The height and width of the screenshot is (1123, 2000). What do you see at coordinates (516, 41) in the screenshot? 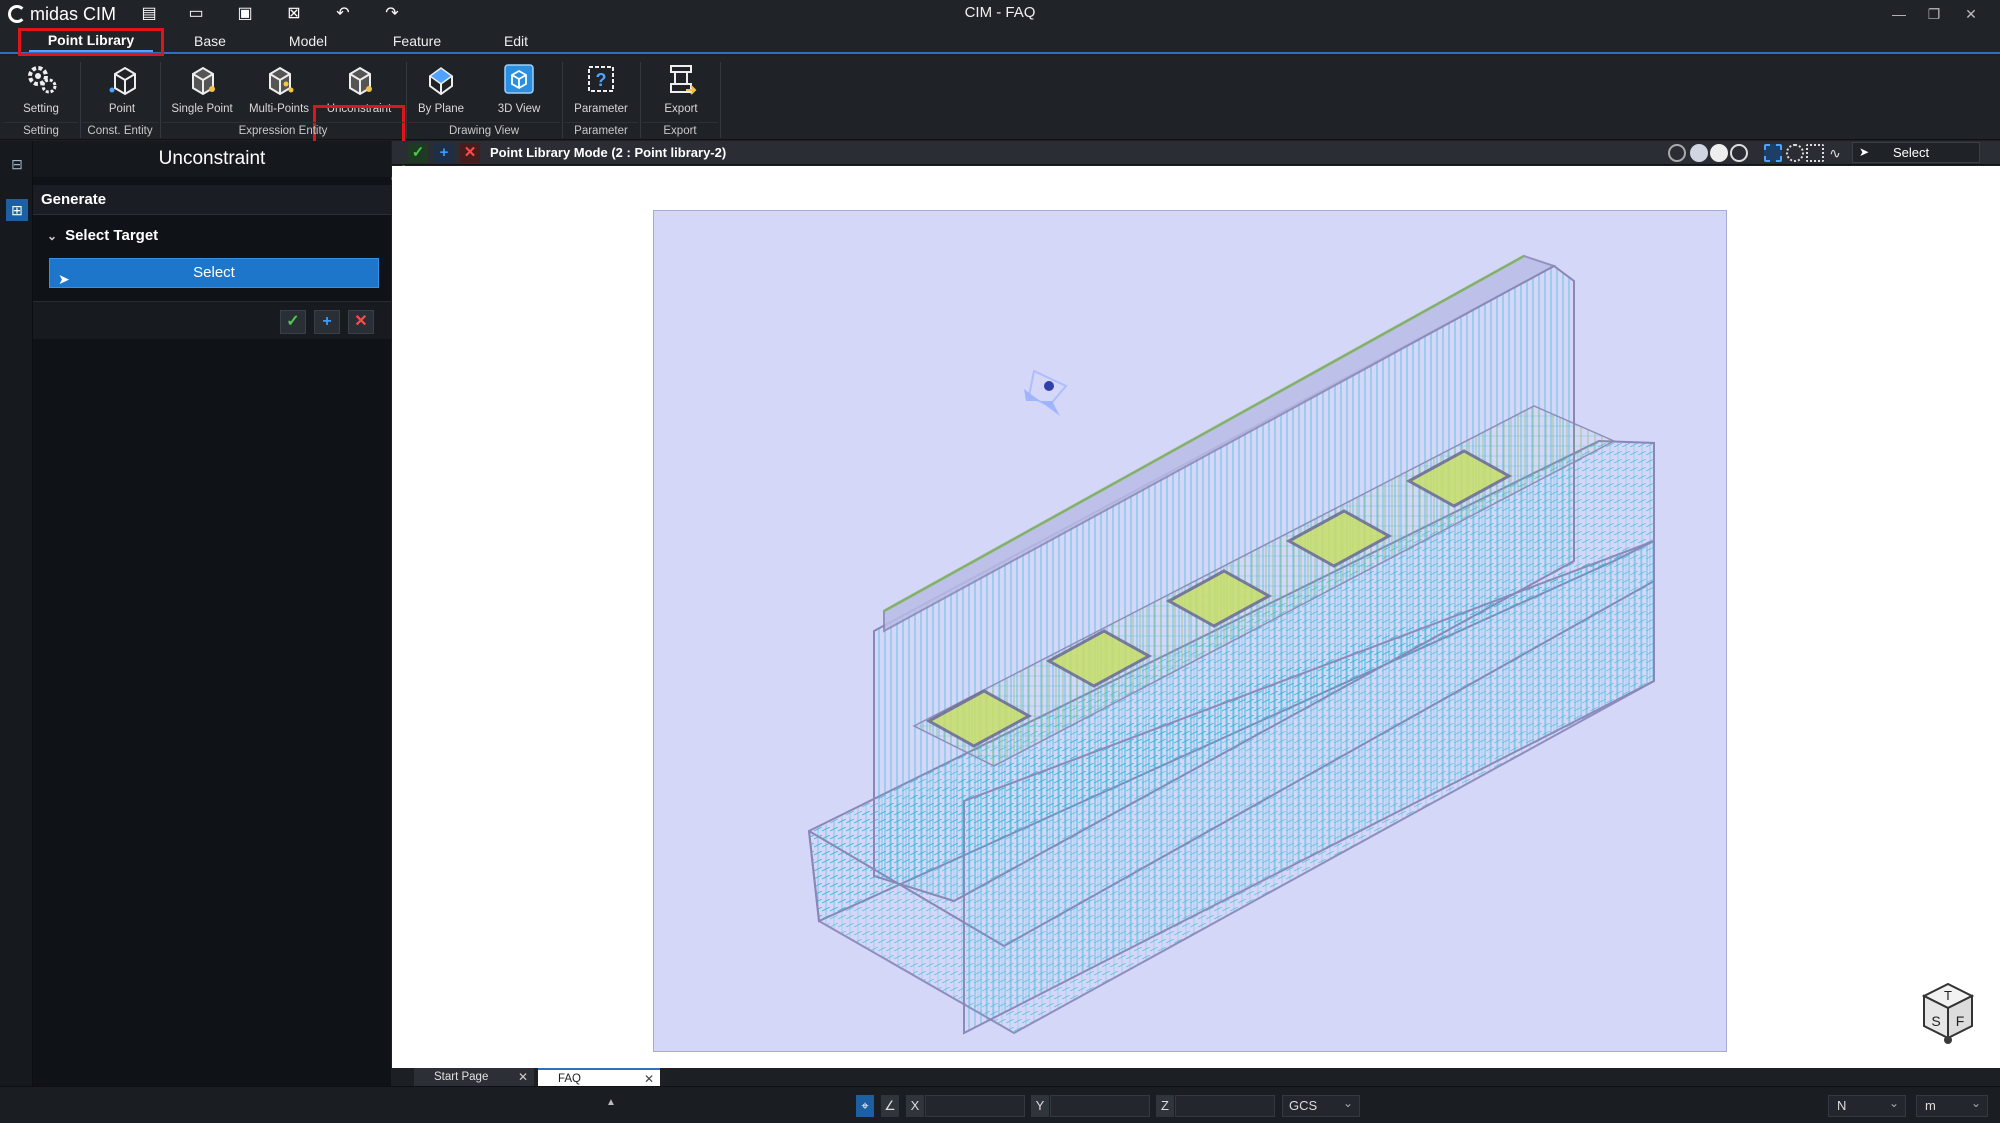
I see `tab-edit: Edit` at bounding box center [516, 41].